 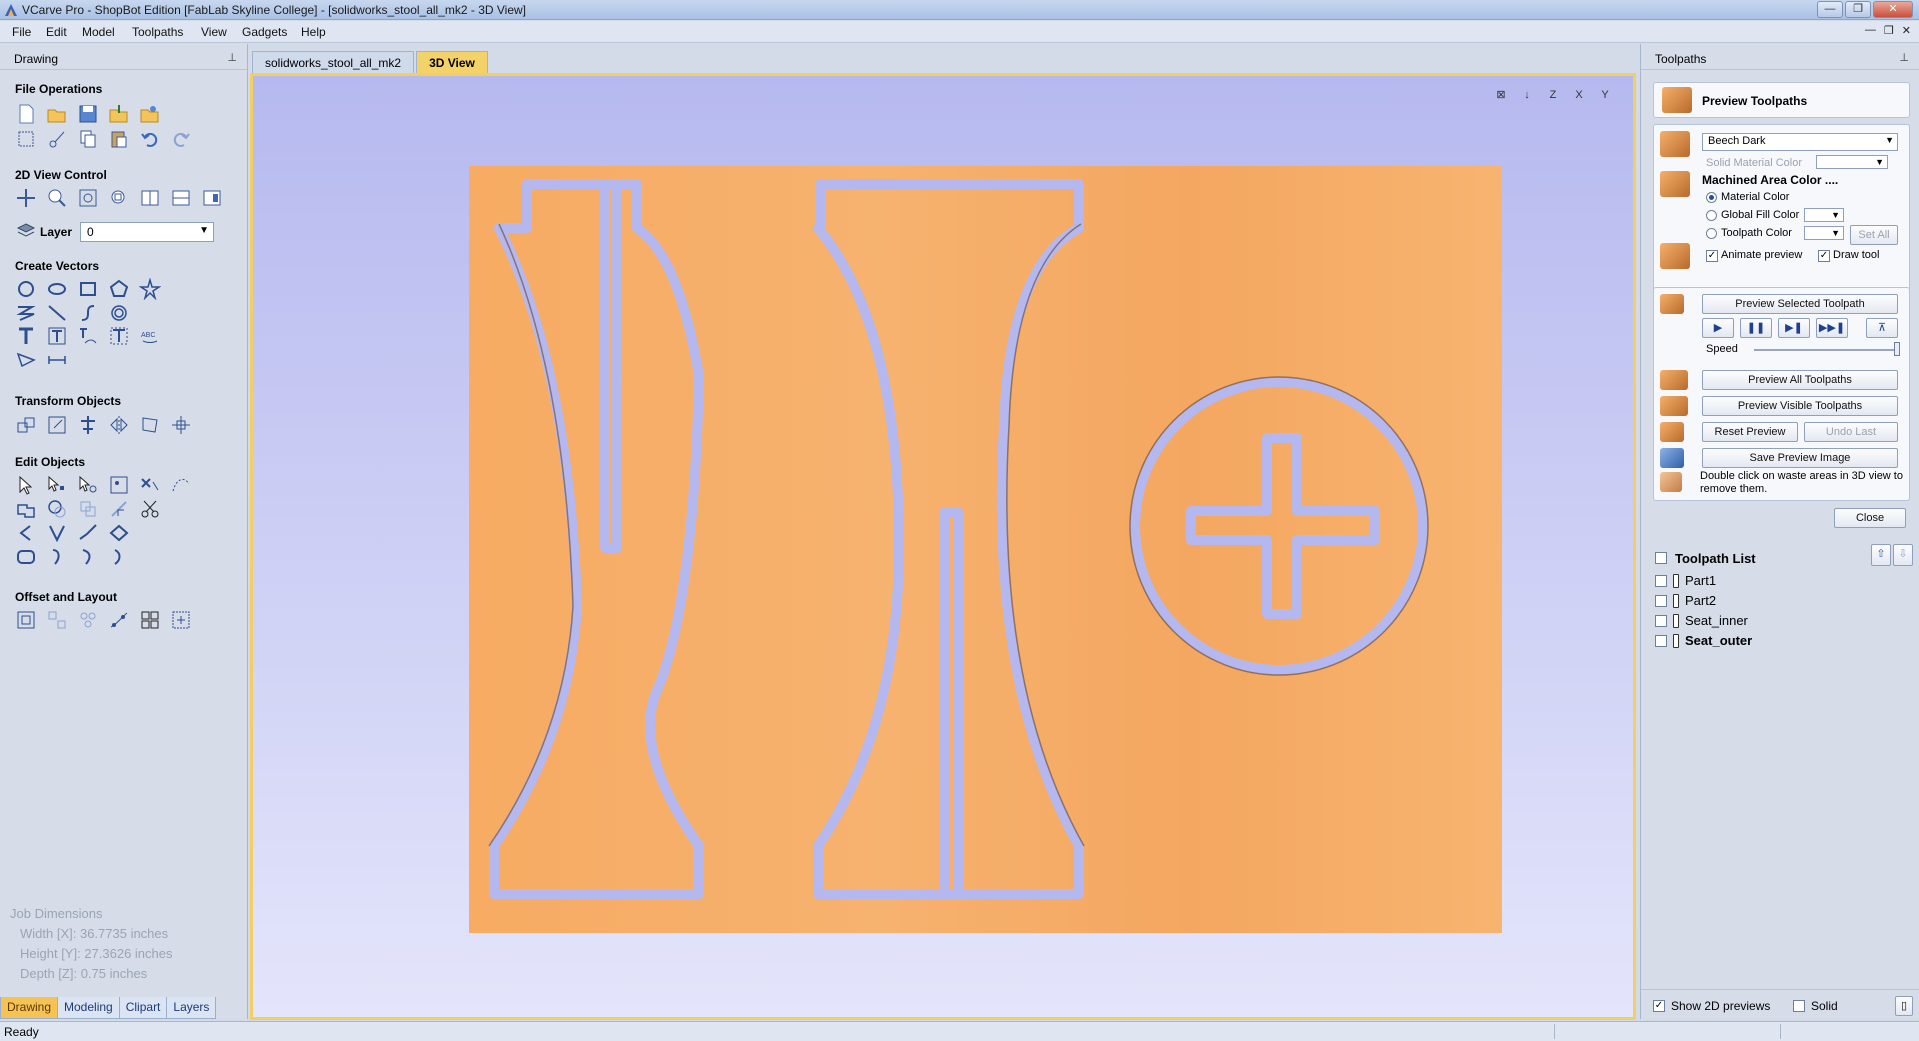 What do you see at coordinates (1889, 30) in the screenshot?
I see `mdi-restore-button: ❐` at bounding box center [1889, 30].